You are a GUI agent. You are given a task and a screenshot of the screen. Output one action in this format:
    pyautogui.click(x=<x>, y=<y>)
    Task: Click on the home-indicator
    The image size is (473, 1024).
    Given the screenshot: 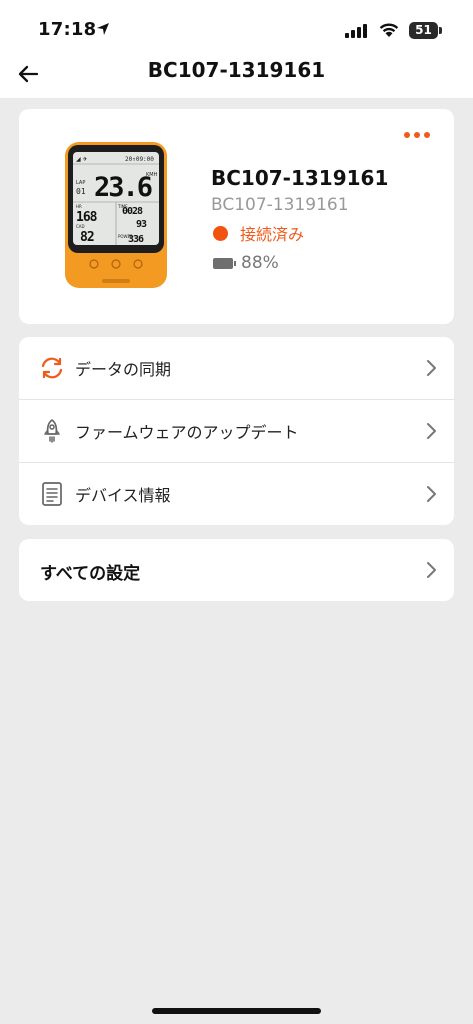 What is the action you would take?
    pyautogui.click(x=236, y=1011)
    